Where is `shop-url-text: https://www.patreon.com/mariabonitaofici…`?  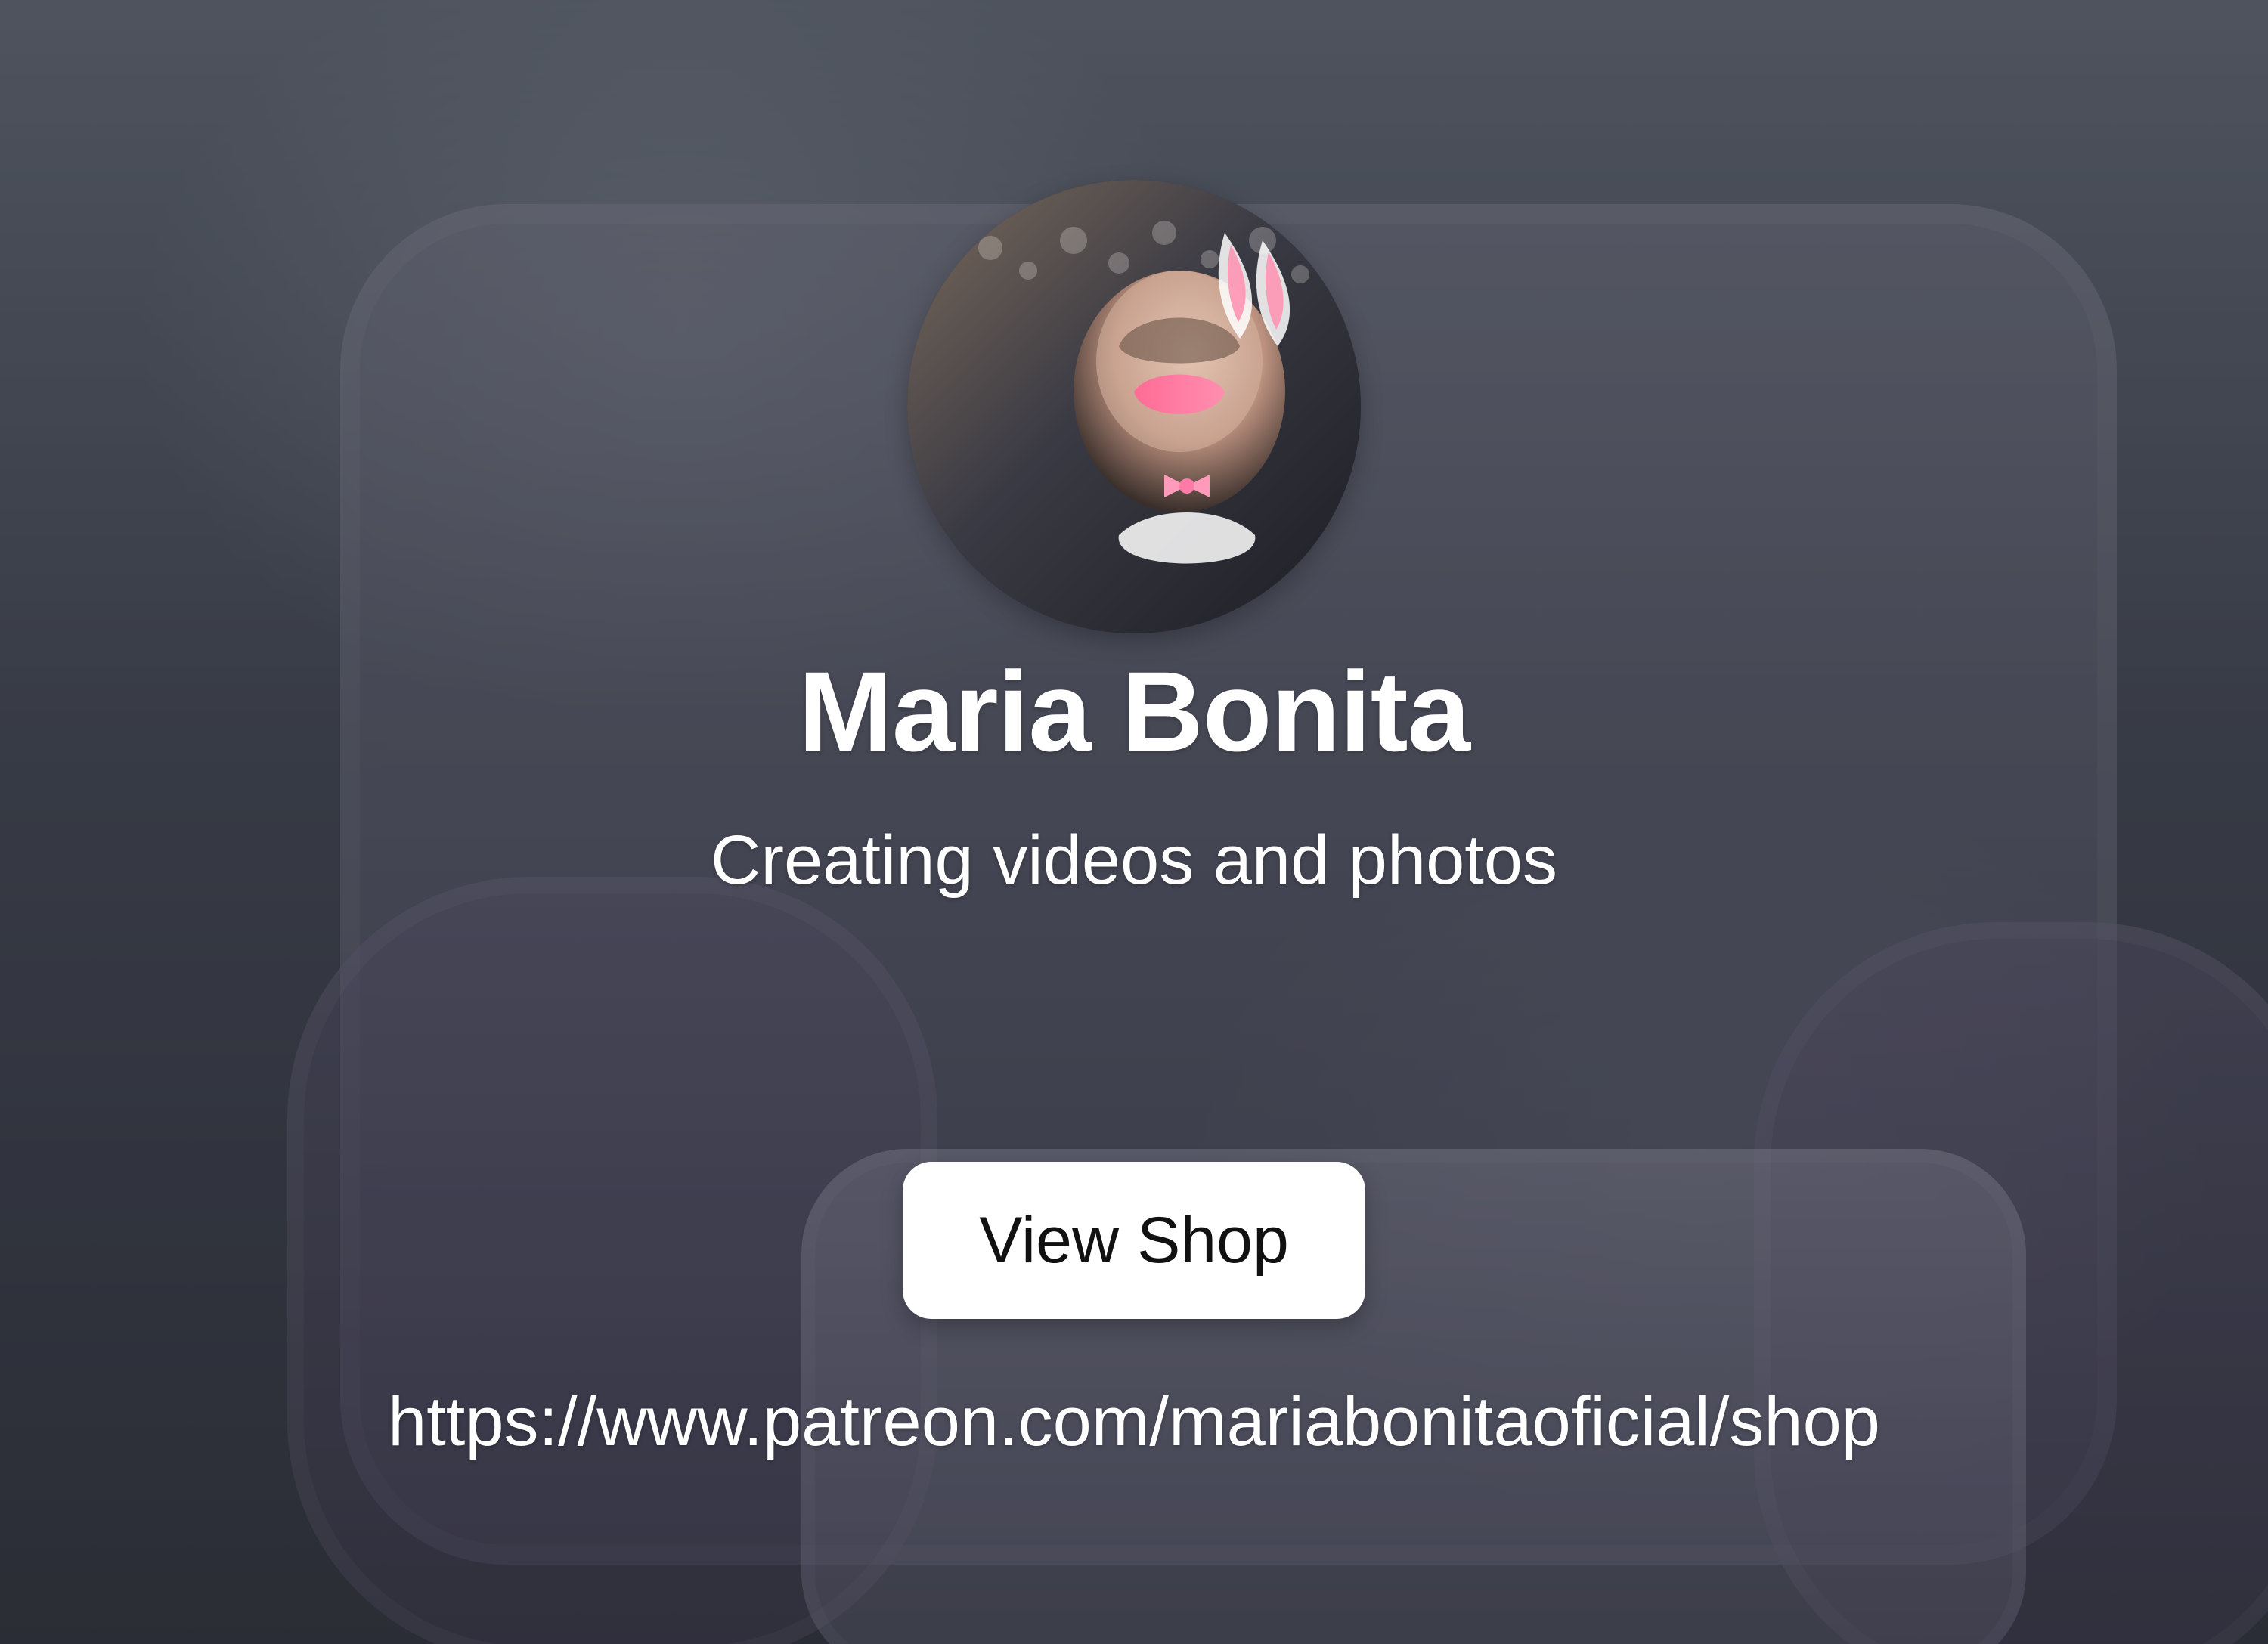
shop-url-text: https://www.patreon.com/mariabonitaofici… is located at coordinates (1134, 1422).